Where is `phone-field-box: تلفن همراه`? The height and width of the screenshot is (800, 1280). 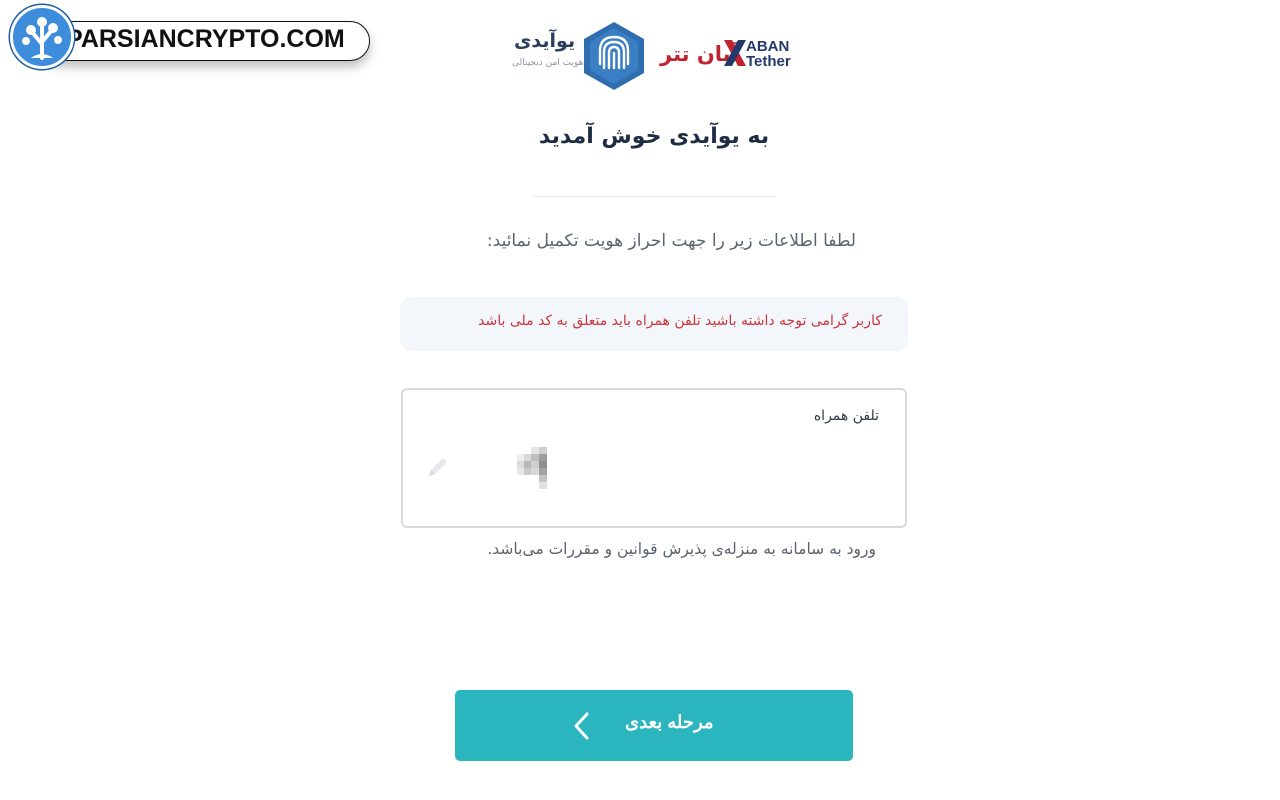 phone-field-box: تلفن همراه is located at coordinates (654, 458).